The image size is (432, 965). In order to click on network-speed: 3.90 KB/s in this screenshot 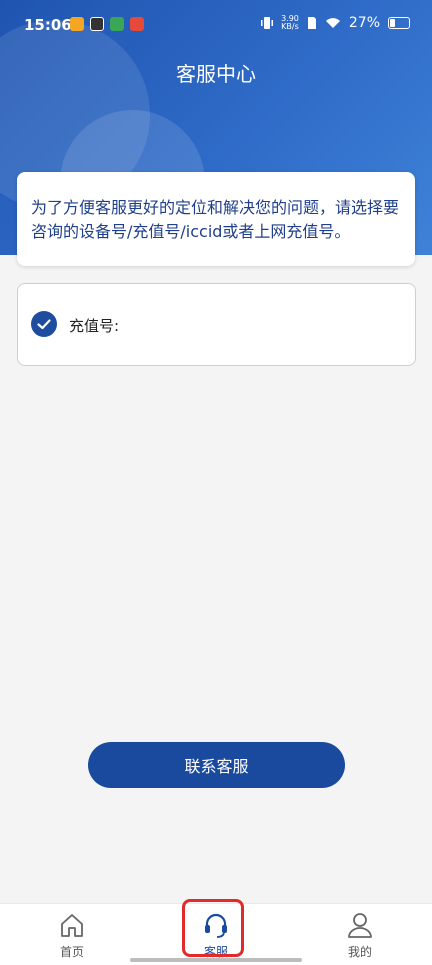, I will do `click(290, 23)`.